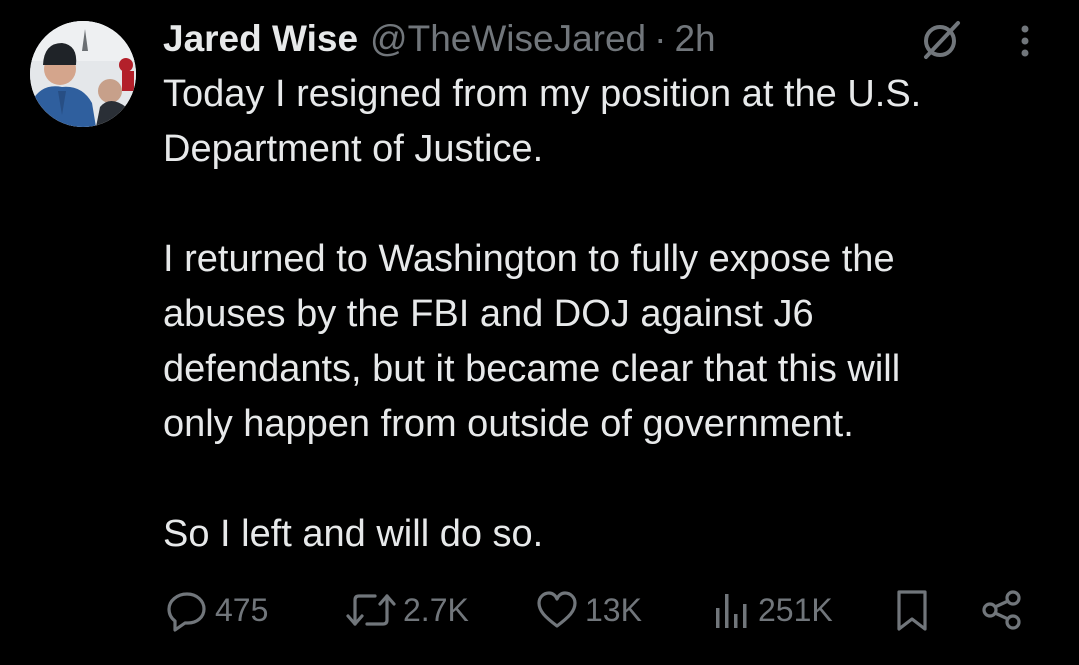 Image resolution: width=1079 pixels, height=665 pixels. I want to click on action-bar: 475 2.7K 13K 251K, so click(539, 610).